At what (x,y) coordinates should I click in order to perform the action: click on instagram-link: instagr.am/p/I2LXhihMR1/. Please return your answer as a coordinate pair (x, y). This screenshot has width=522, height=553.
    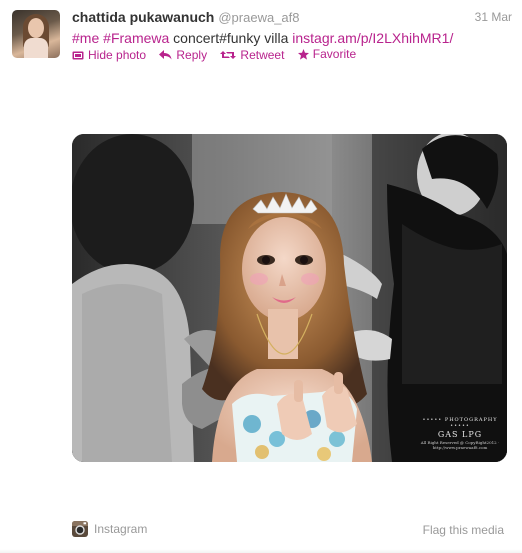
    Looking at the image, I should click on (372, 38).